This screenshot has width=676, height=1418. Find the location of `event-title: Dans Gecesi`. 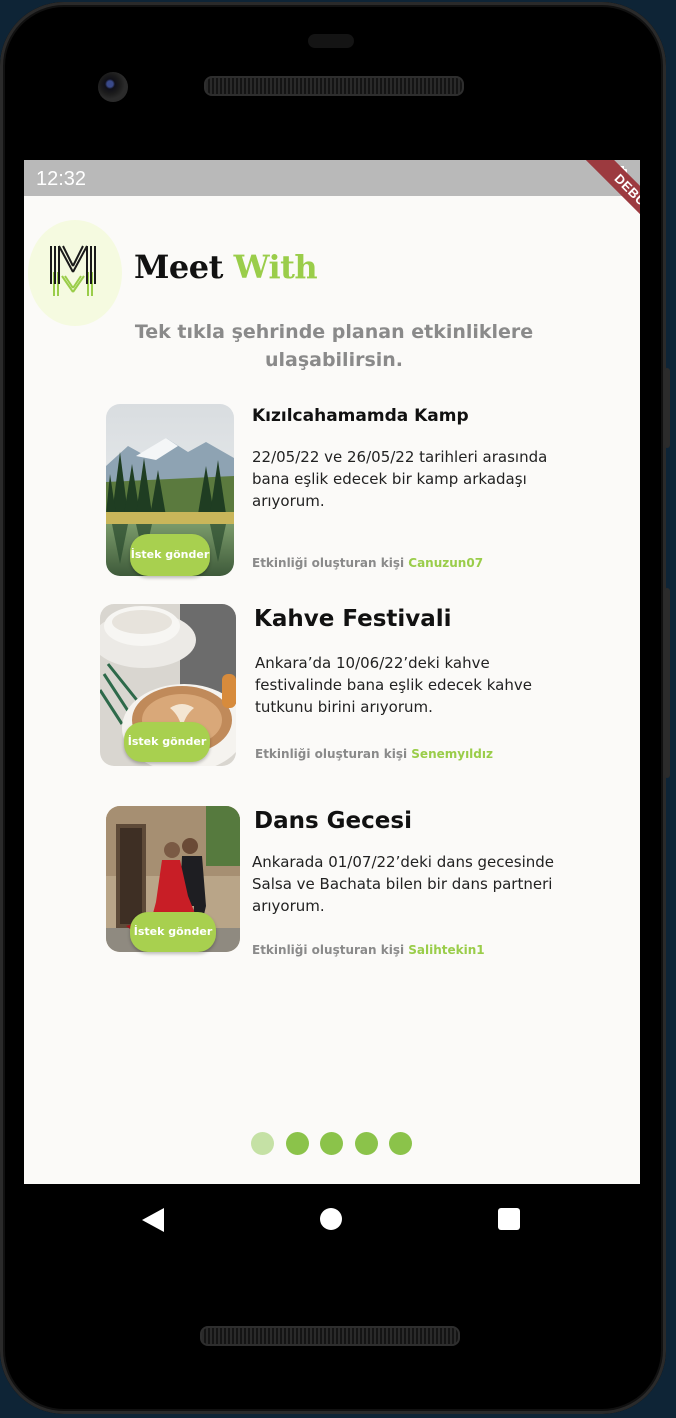

event-title: Dans Gecesi is located at coordinates (333, 821).